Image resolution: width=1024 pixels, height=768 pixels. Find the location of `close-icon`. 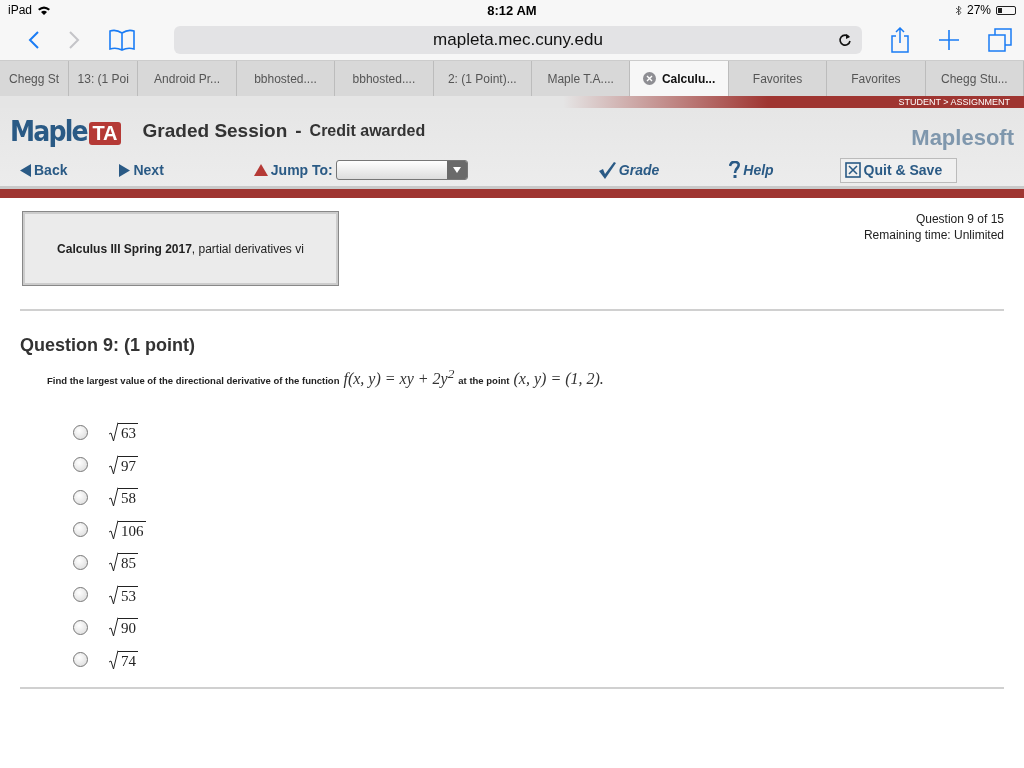

close-icon is located at coordinates (649, 78).